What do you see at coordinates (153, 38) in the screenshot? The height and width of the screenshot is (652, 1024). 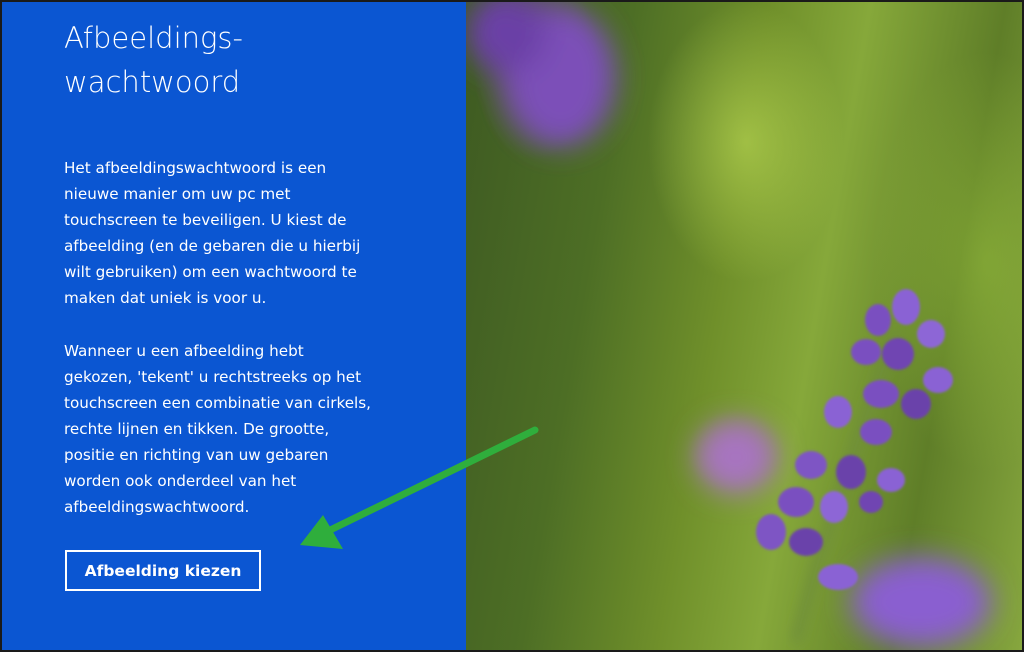 I see `page-title-line: Afbeeldings-` at bounding box center [153, 38].